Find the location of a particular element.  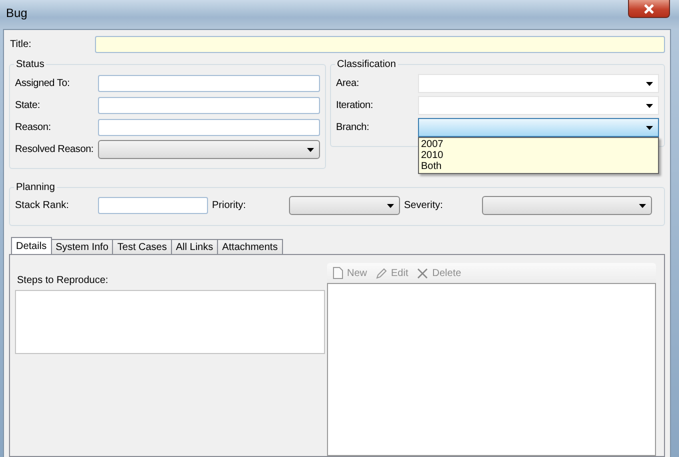

field-label: Stack Rank: is located at coordinates (42, 205).